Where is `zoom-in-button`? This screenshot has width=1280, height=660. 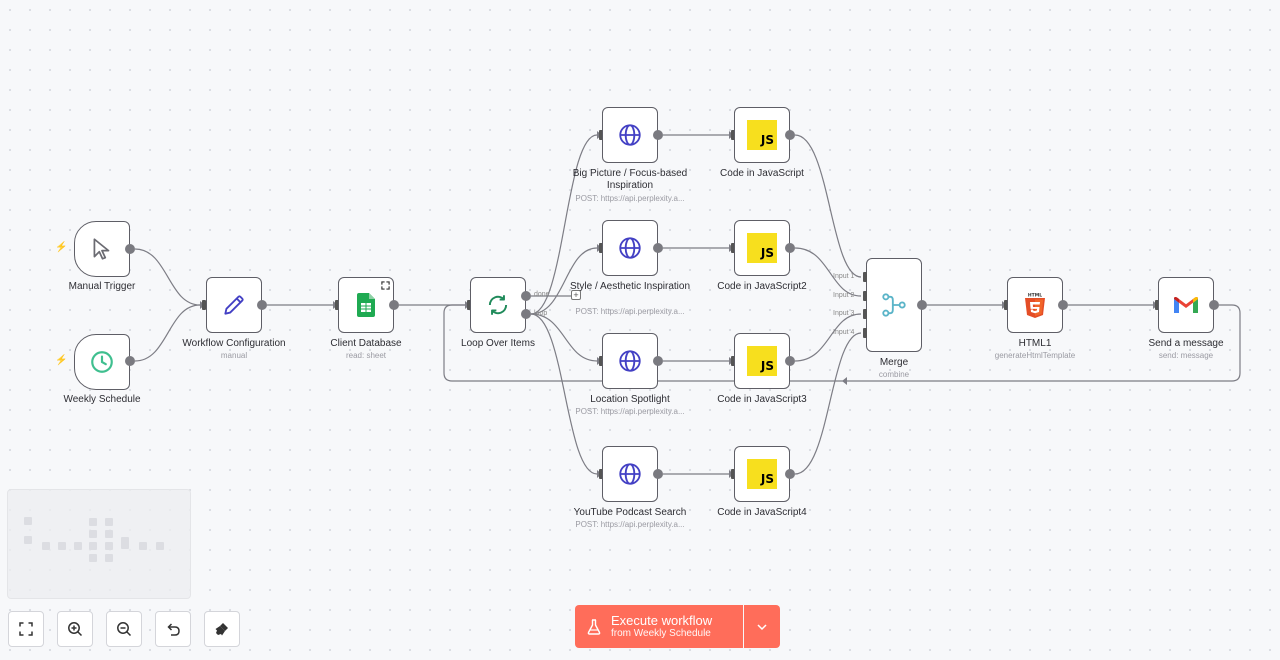
zoom-in-button is located at coordinates (75, 629).